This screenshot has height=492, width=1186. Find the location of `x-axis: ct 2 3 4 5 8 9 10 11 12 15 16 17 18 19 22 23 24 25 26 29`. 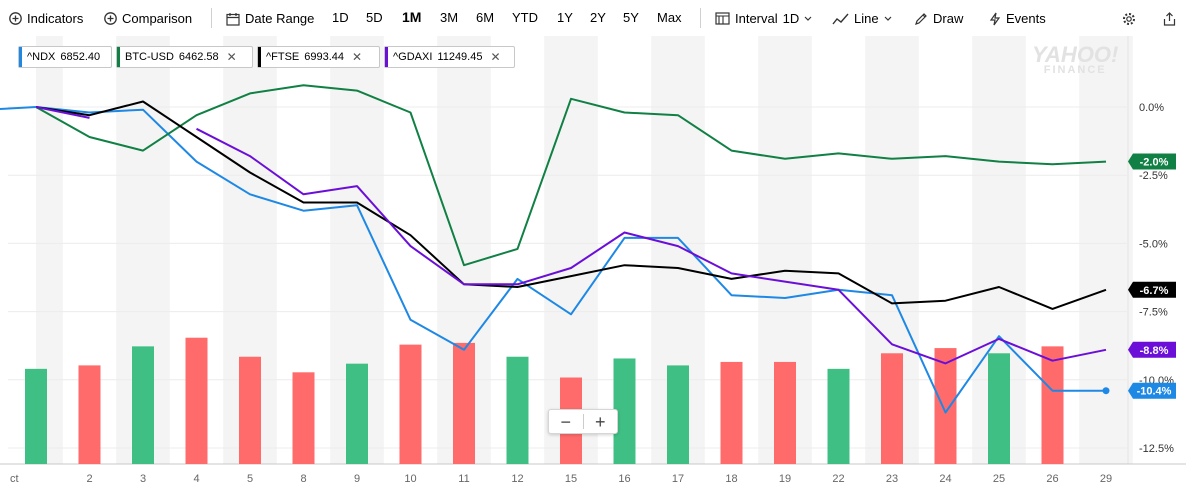

x-axis: ct 2 3 4 5 8 9 10 11 12 15 16 17 18 19 22 23 24 25 26 29 is located at coordinates (561, 479).